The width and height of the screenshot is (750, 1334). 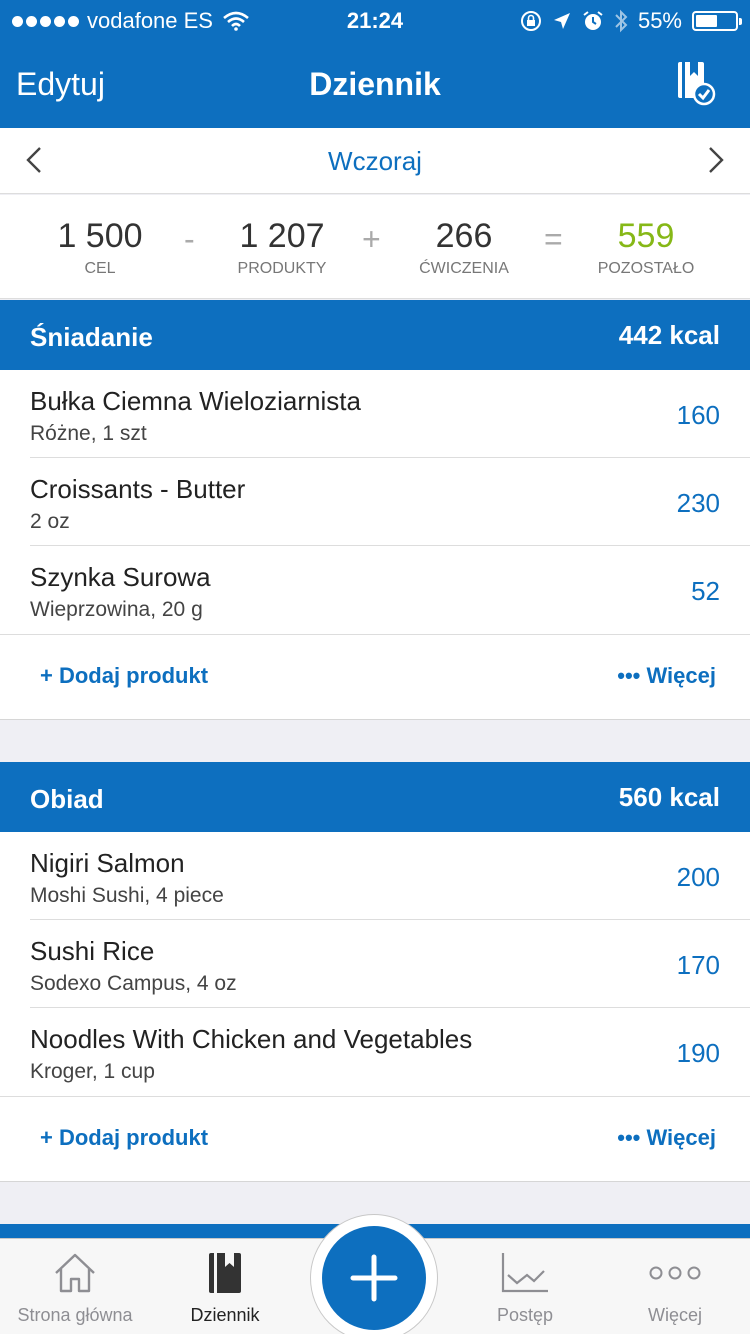 What do you see at coordinates (92, 951) in the screenshot?
I see `food-name: Sushi Rice` at bounding box center [92, 951].